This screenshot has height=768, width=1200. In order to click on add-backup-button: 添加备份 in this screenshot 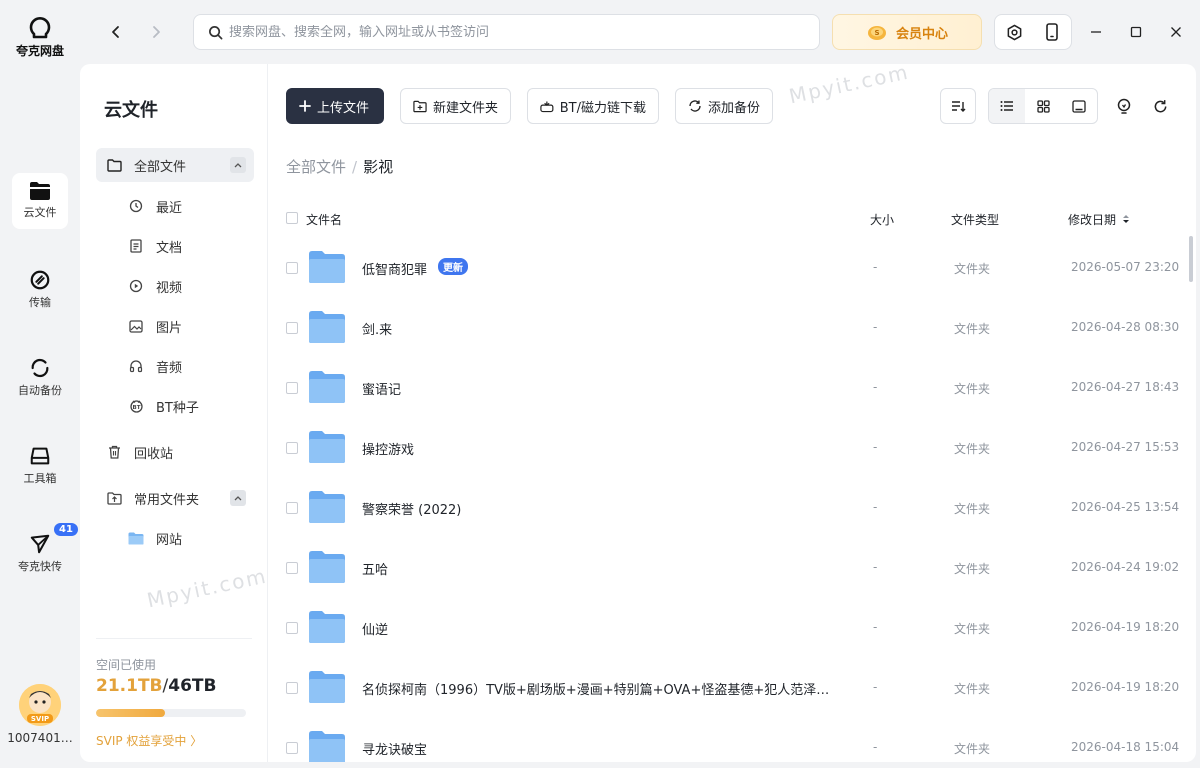, I will do `click(724, 106)`.